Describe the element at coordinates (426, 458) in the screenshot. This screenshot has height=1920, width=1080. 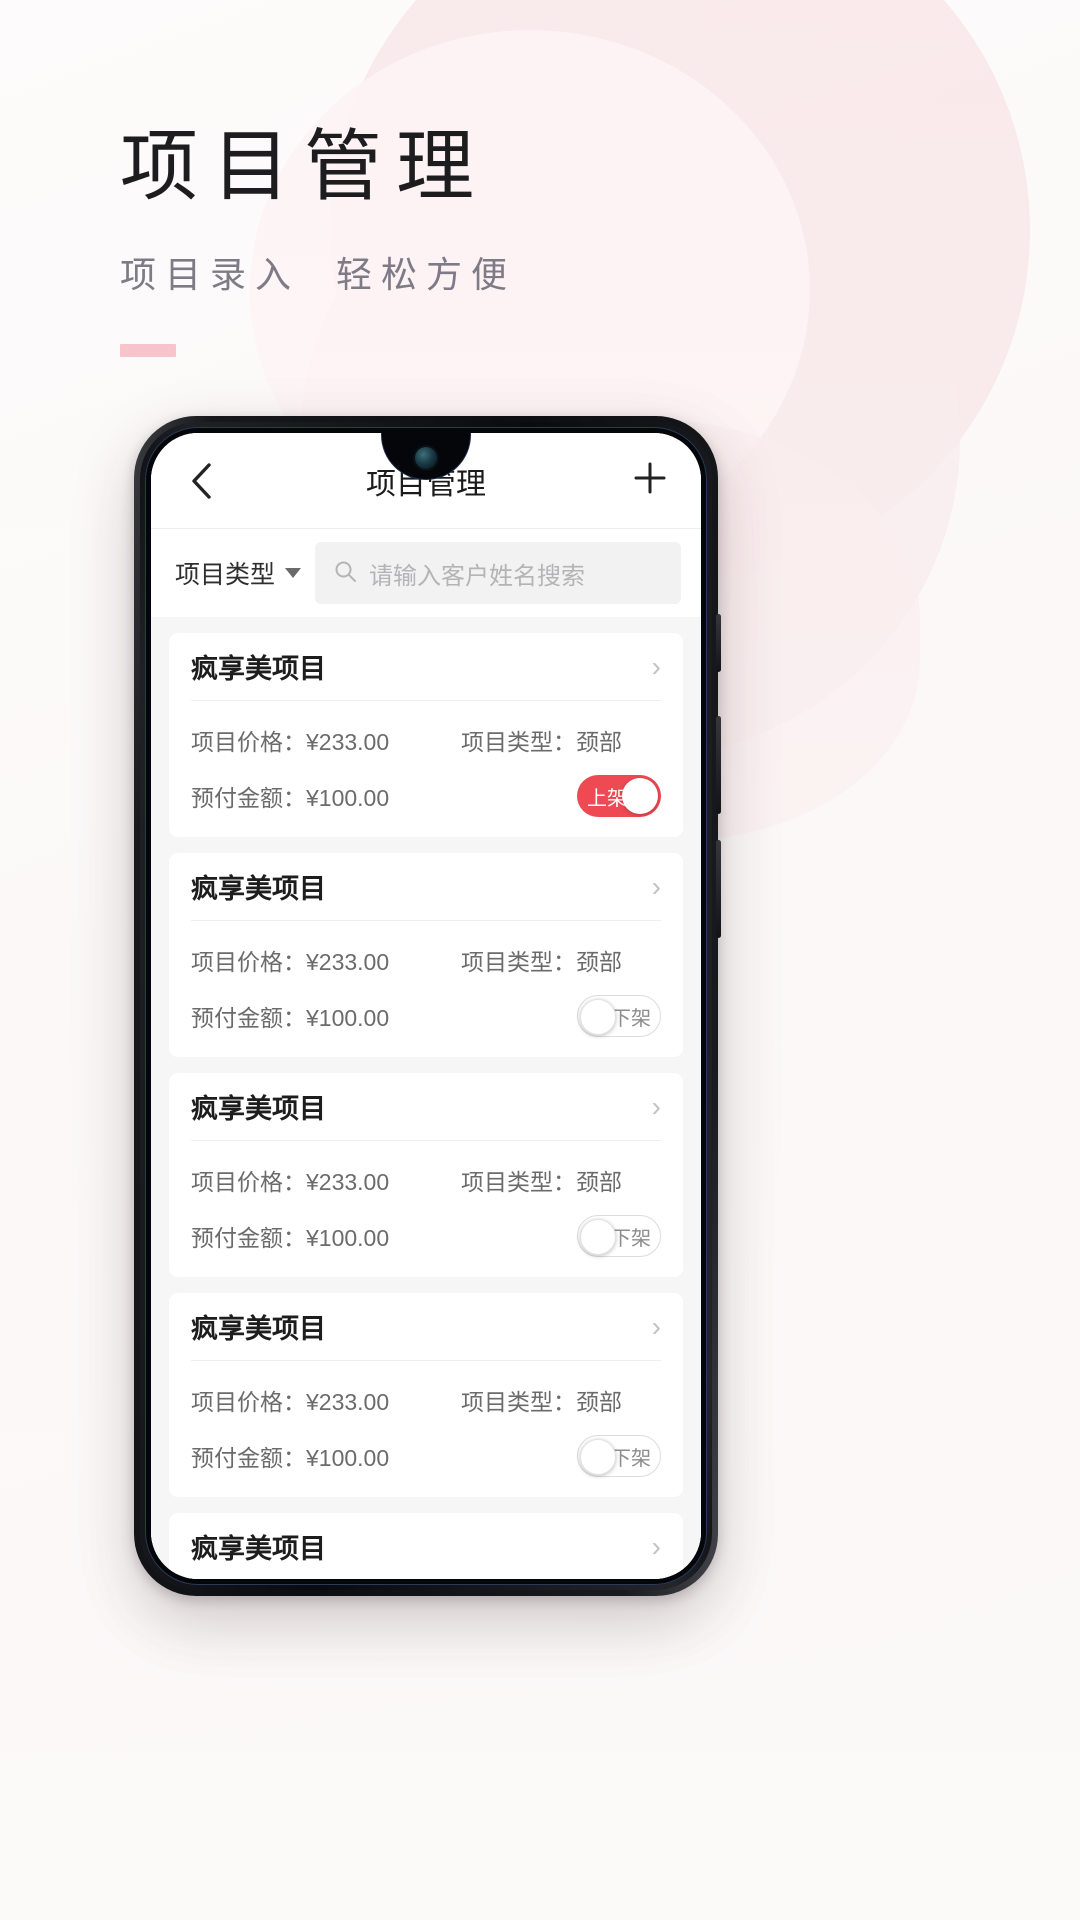
I see `front-camera-icon` at that location.